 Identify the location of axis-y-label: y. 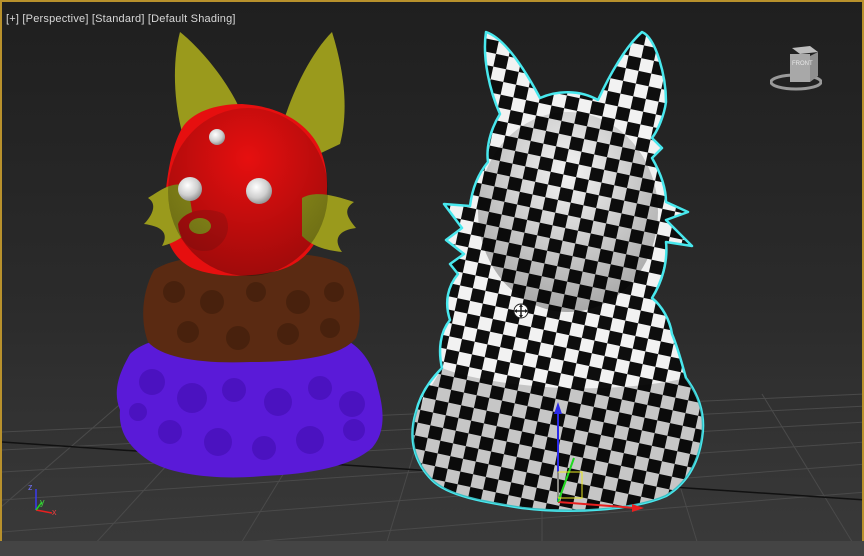
(42, 502).